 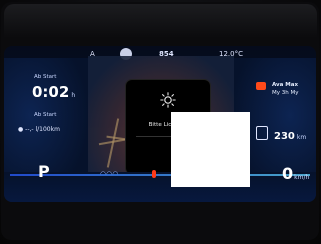 What do you see at coordinates (154, 174) in the screenshot?
I see `warning-indicator-icon` at bounding box center [154, 174].